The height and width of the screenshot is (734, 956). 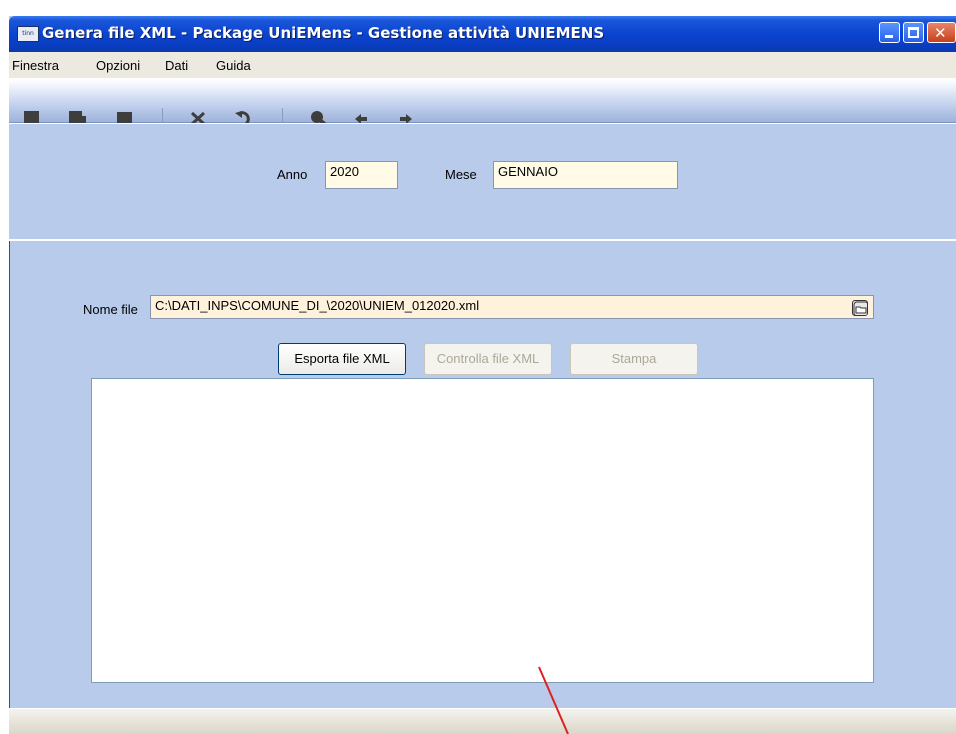 I want to click on maximize-icon, so click(x=913, y=32).